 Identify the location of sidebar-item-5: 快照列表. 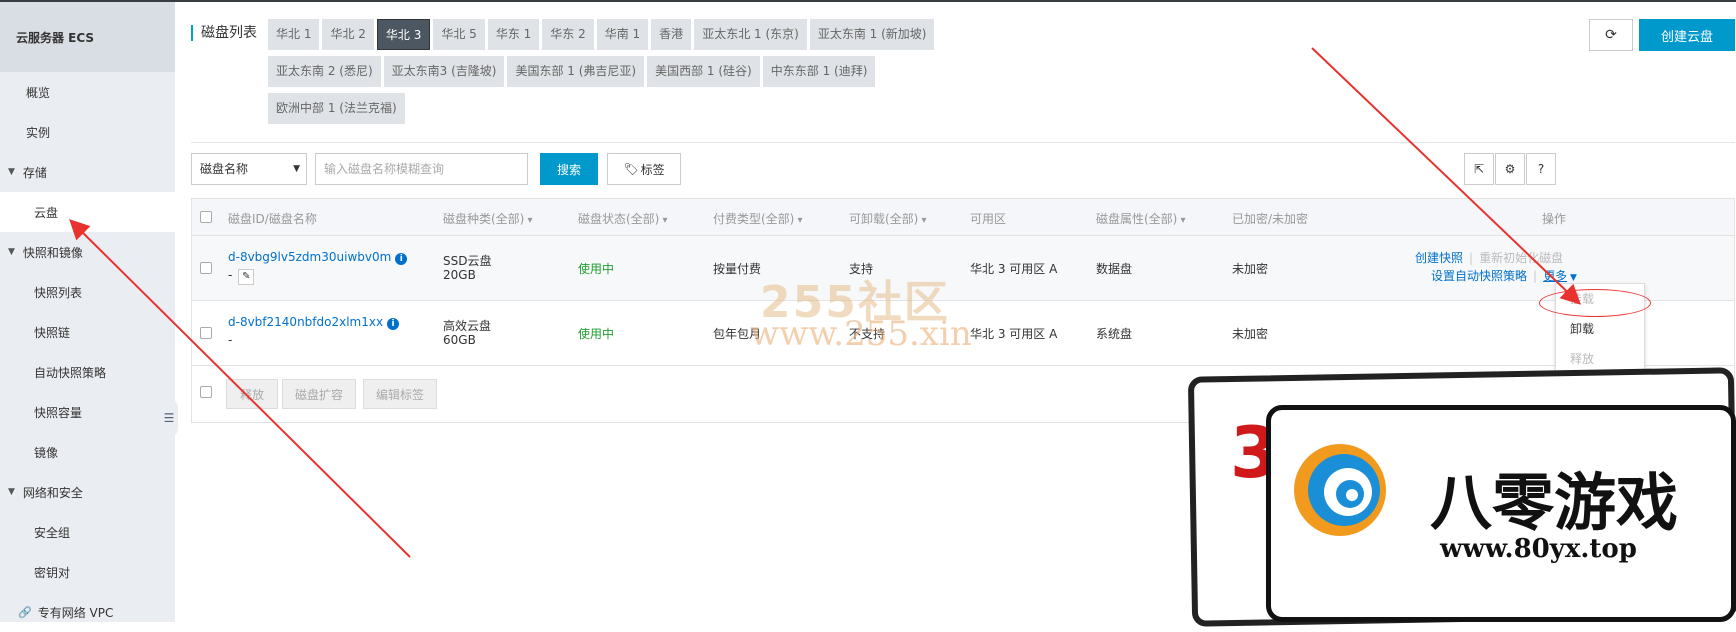
(87, 292).